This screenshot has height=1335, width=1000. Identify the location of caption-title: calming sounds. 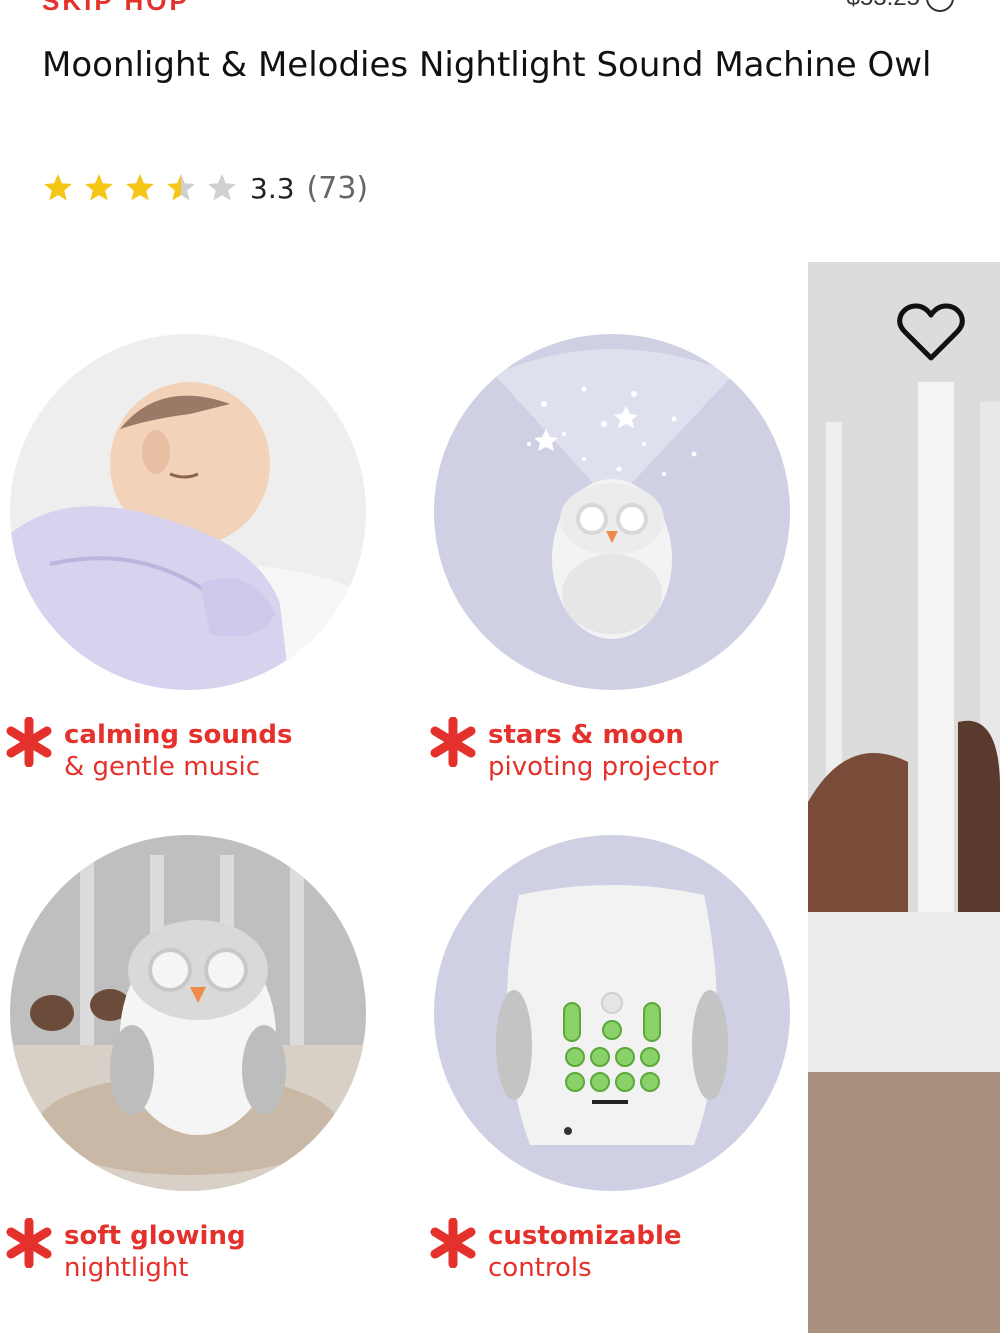
(178, 735).